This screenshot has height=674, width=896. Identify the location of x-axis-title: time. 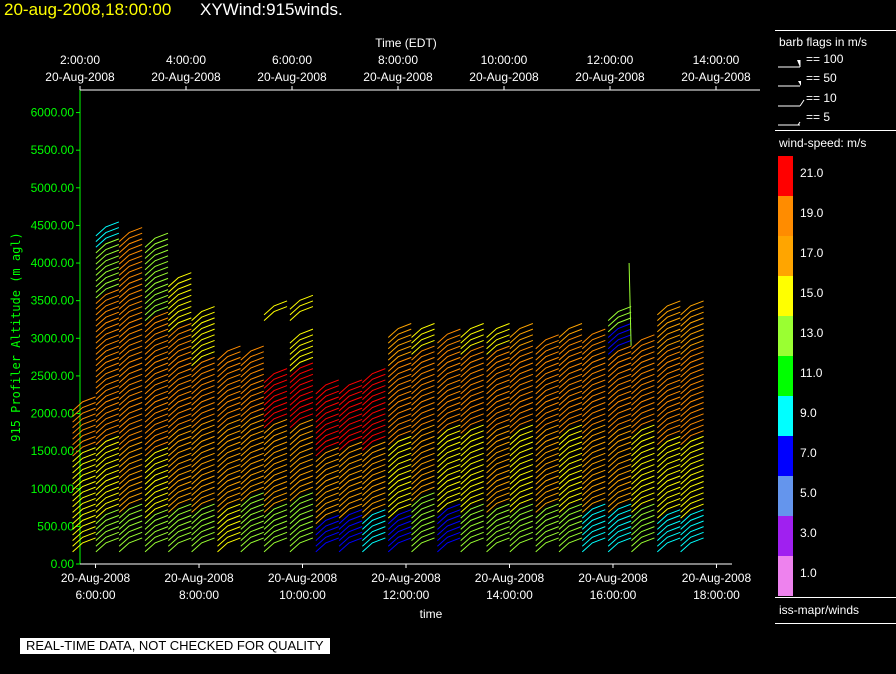
(431, 614).